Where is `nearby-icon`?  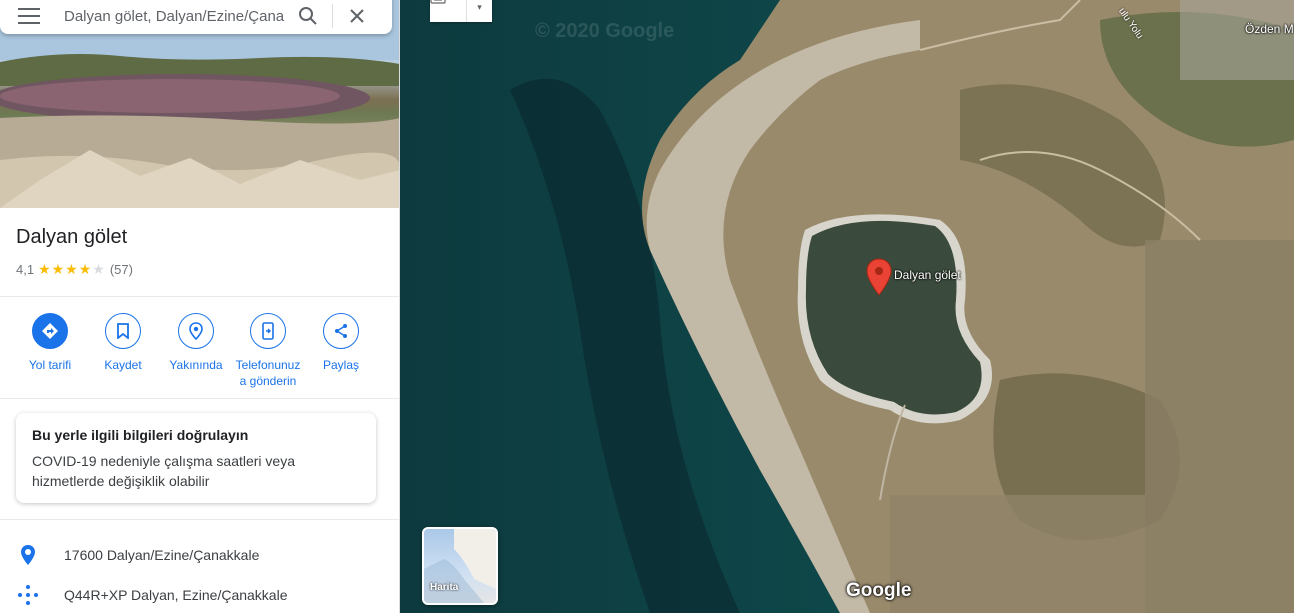 nearby-icon is located at coordinates (196, 331).